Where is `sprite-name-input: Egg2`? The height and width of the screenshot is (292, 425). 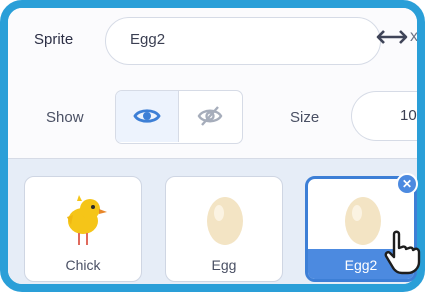 sprite-name-input: Egg2 is located at coordinates (243, 41).